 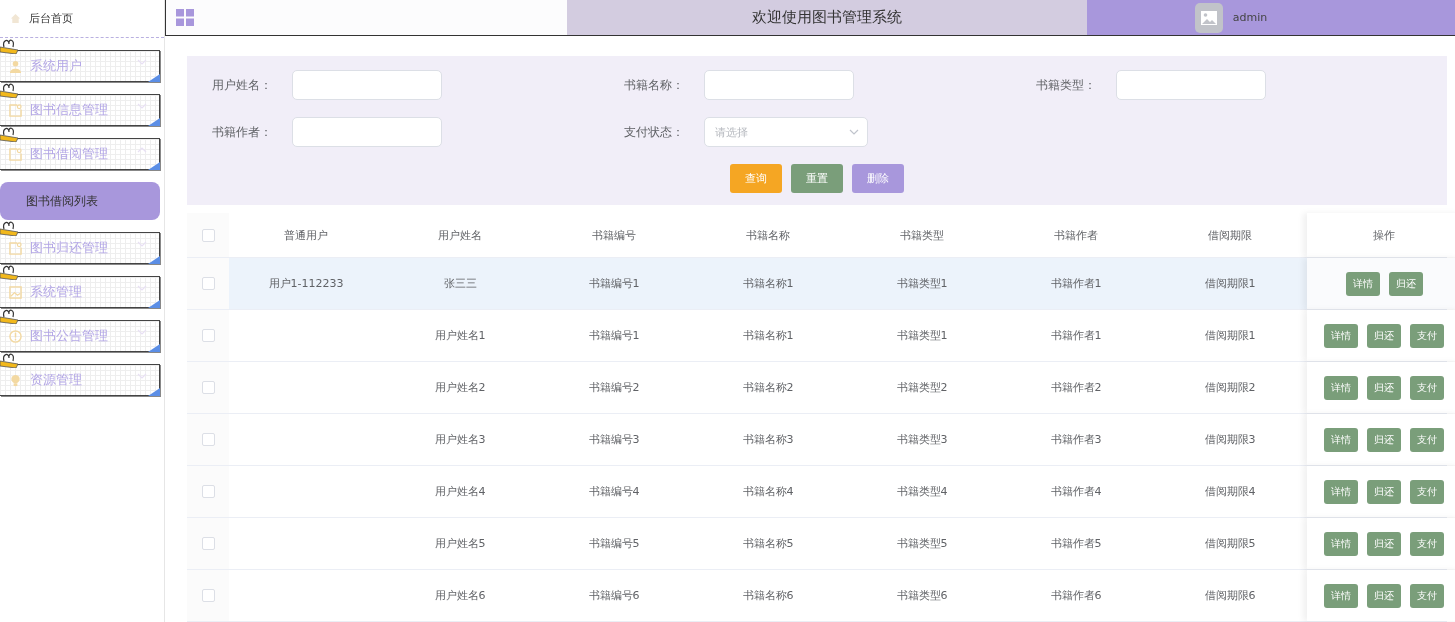 I want to click on table-cell: 书籍编号4, so click(x=614, y=491).